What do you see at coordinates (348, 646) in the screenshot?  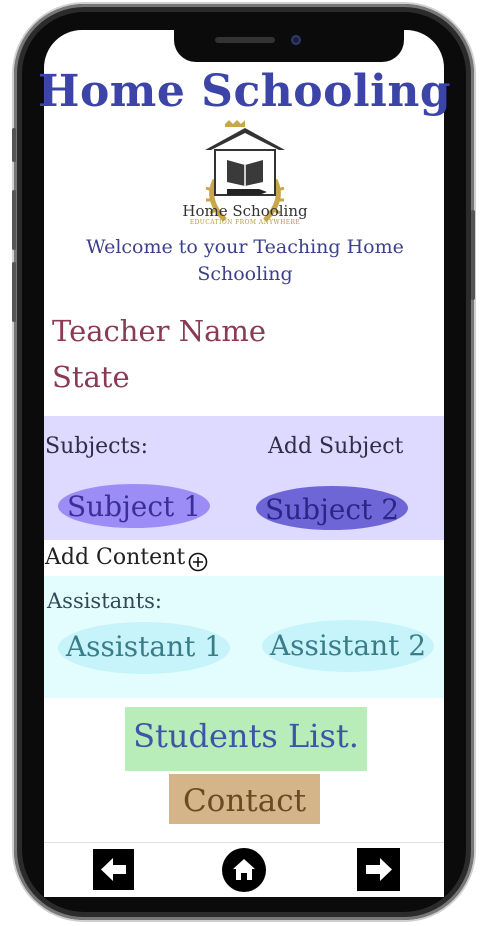 I see `assistant-2-chip: Assistant 2` at bounding box center [348, 646].